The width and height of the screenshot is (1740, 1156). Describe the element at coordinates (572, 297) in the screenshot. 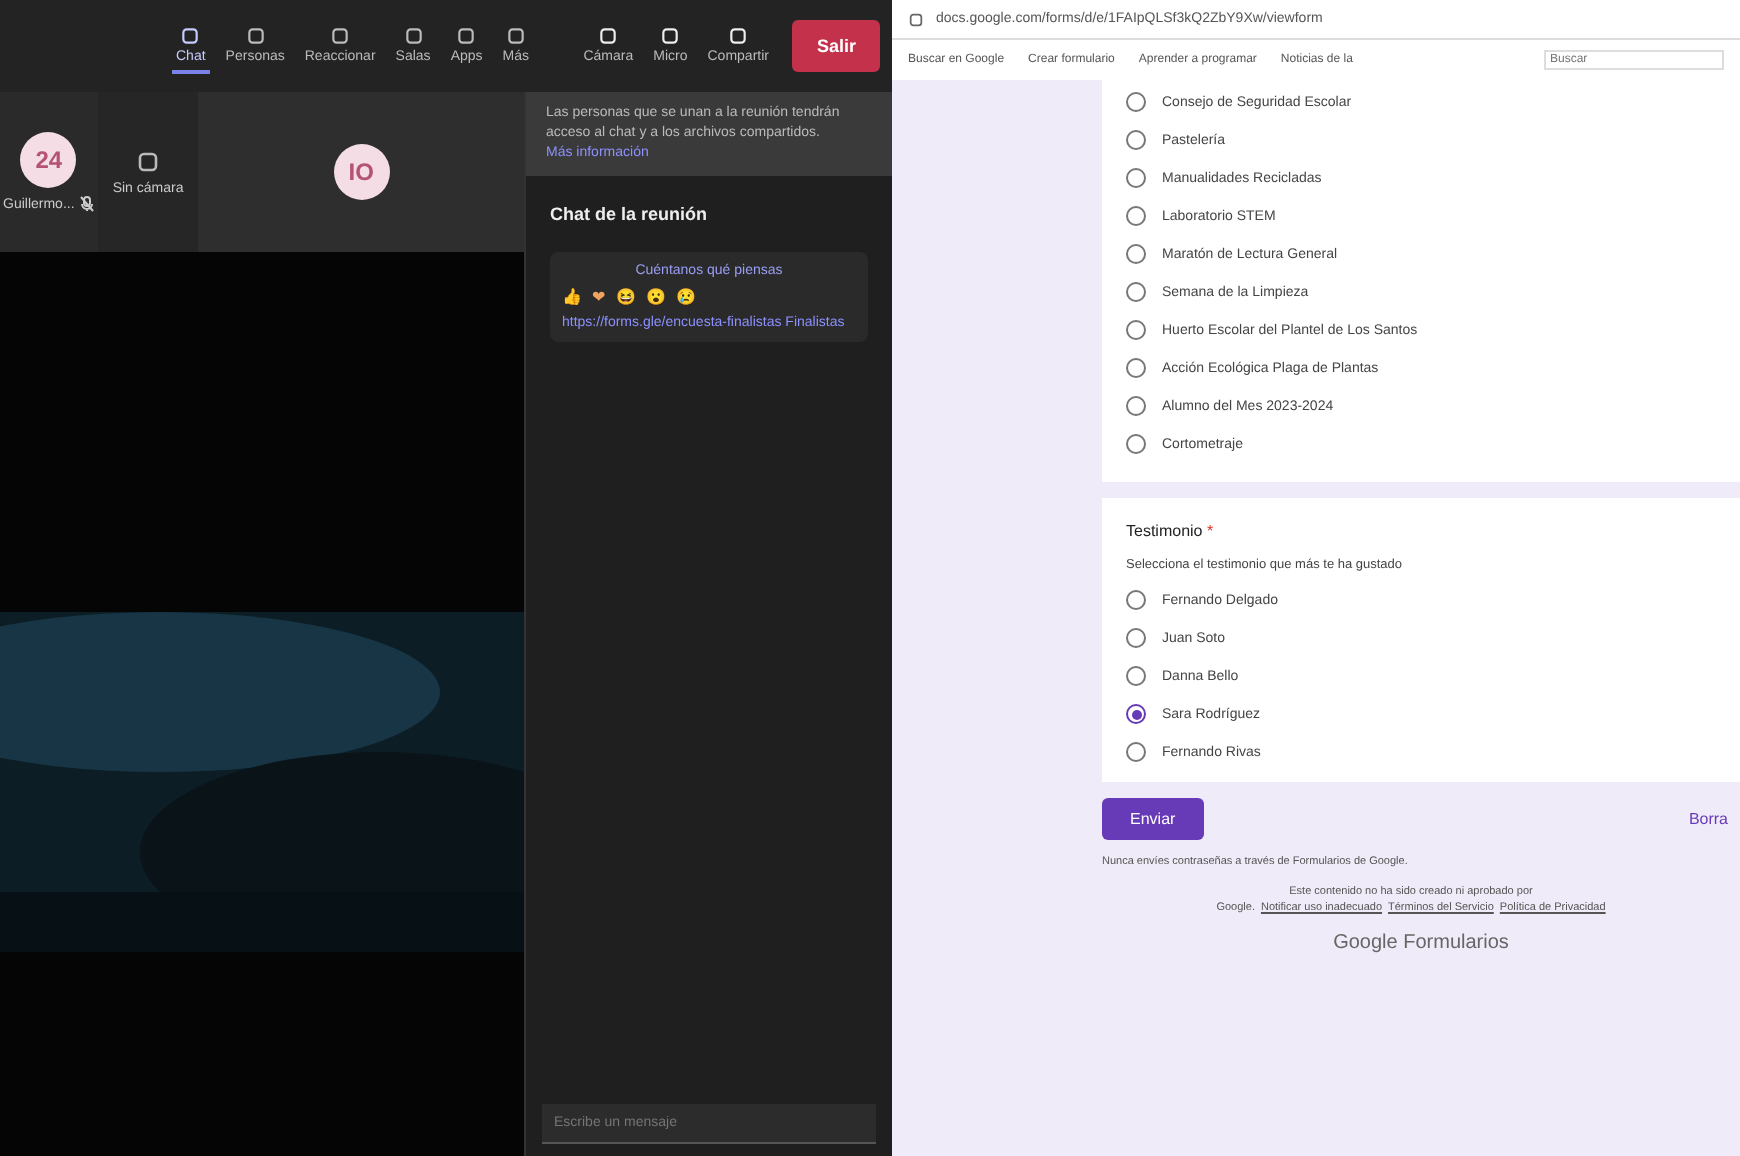

I see `reaction: 👍` at that location.